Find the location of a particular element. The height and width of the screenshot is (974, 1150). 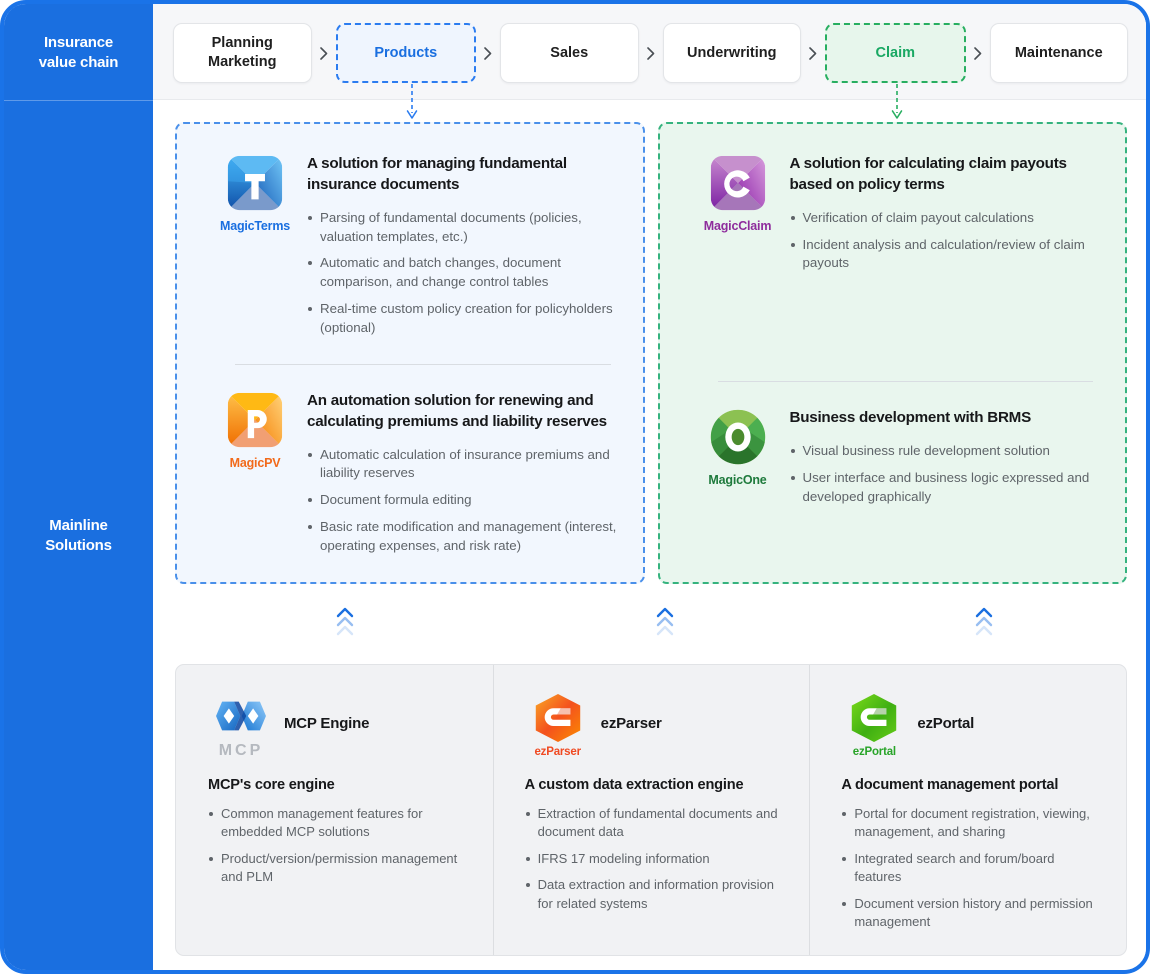

product-logo-group: MagicClaim is located at coordinates (738, 192).